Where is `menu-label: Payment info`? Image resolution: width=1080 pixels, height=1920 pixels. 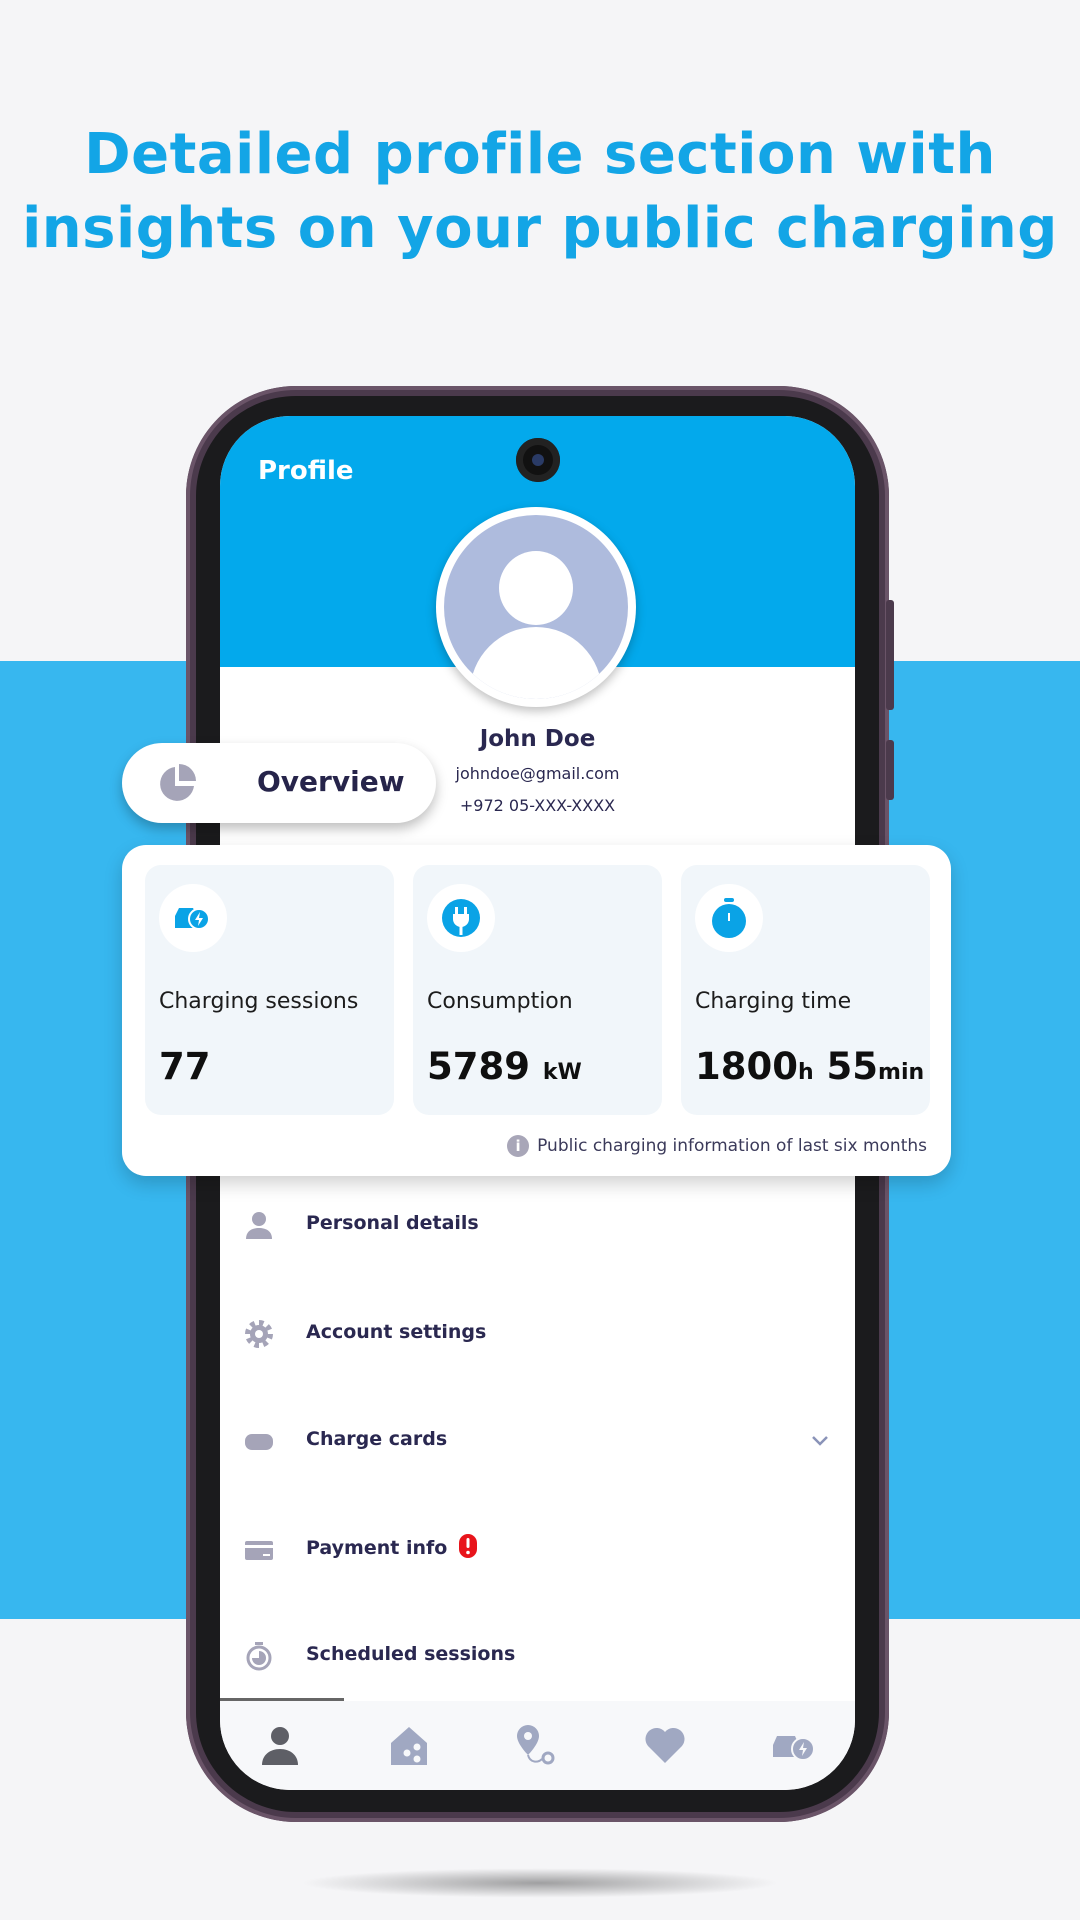 menu-label: Payment info is located at coordinates (377, 1548).